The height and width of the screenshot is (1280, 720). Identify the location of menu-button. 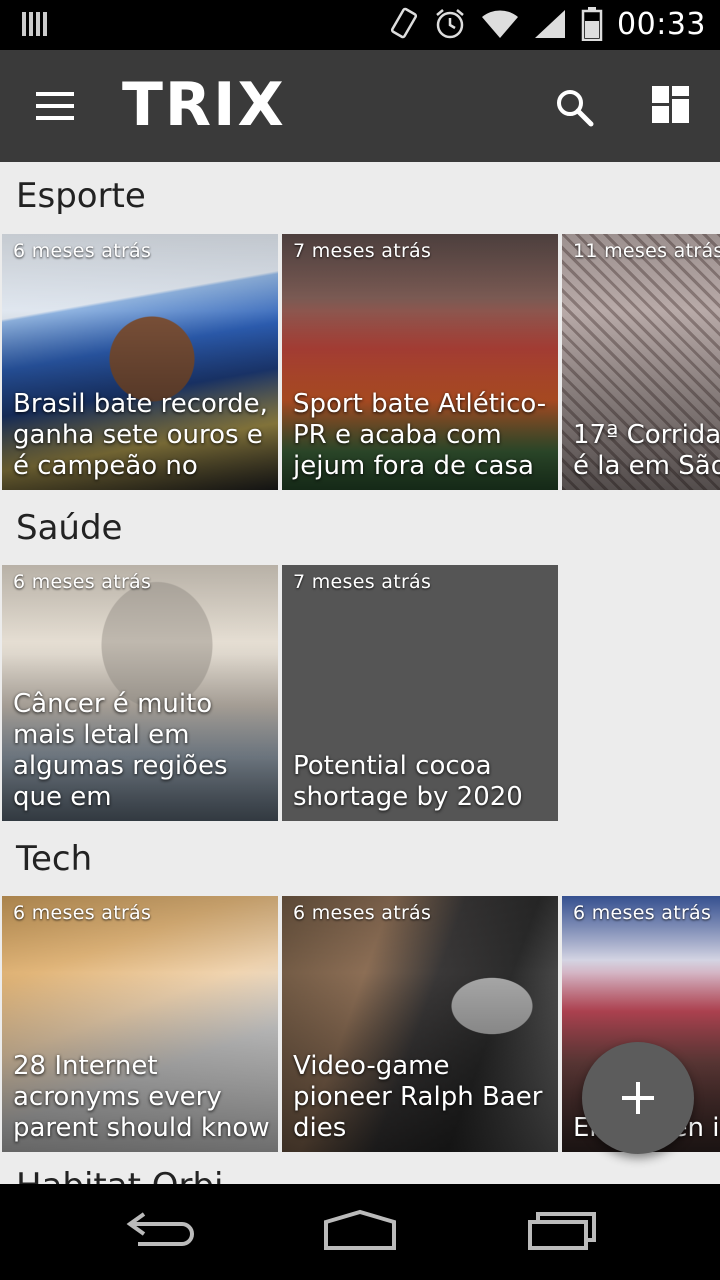
(55, 106).